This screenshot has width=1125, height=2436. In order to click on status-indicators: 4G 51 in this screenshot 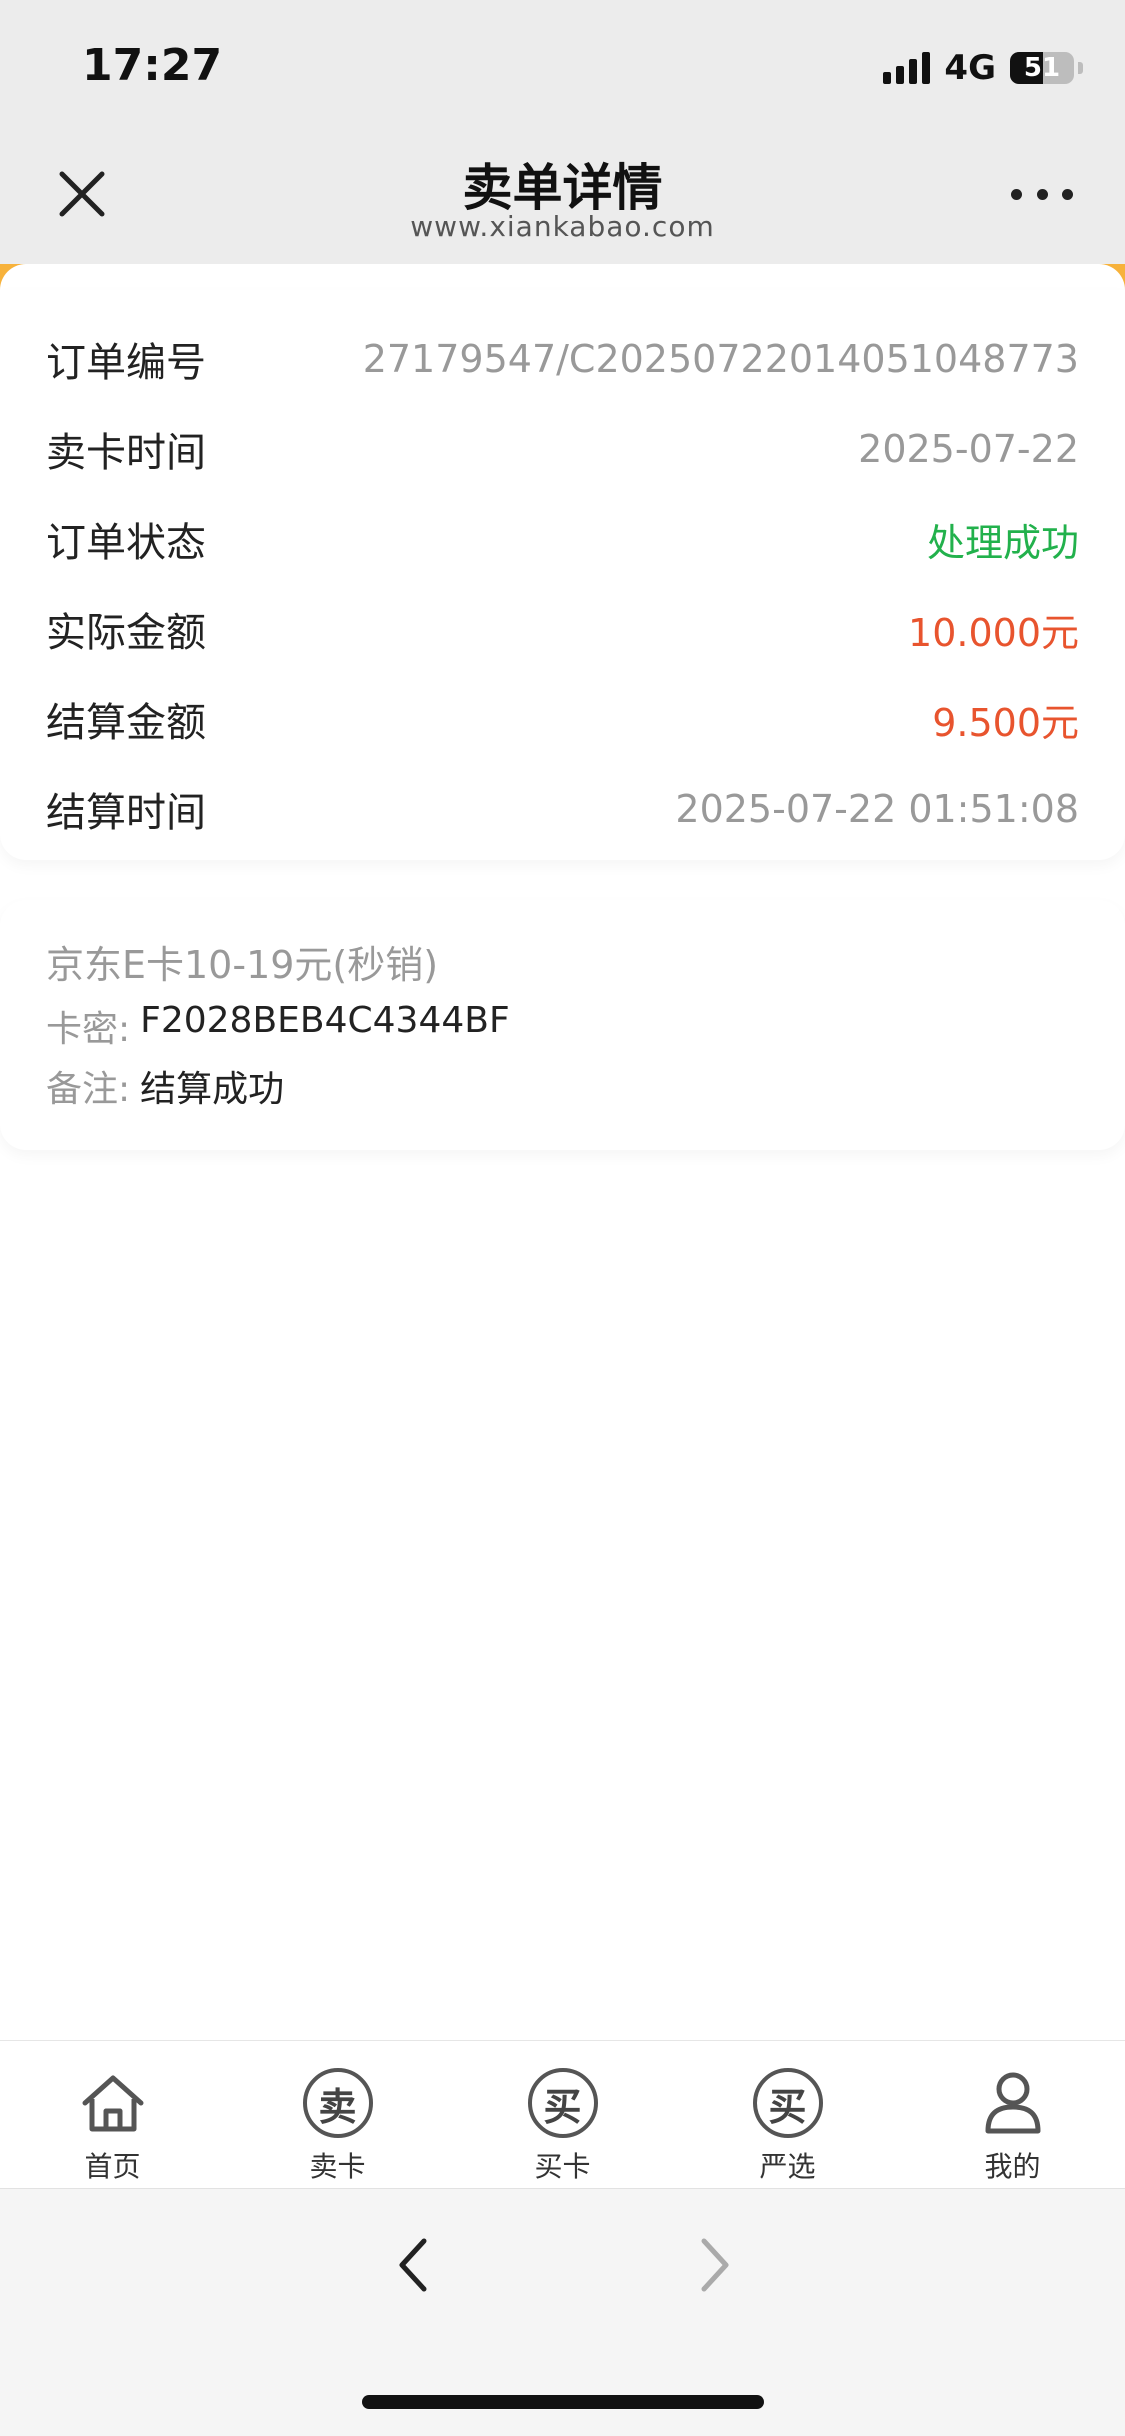, I will do `click(983, 68)`.